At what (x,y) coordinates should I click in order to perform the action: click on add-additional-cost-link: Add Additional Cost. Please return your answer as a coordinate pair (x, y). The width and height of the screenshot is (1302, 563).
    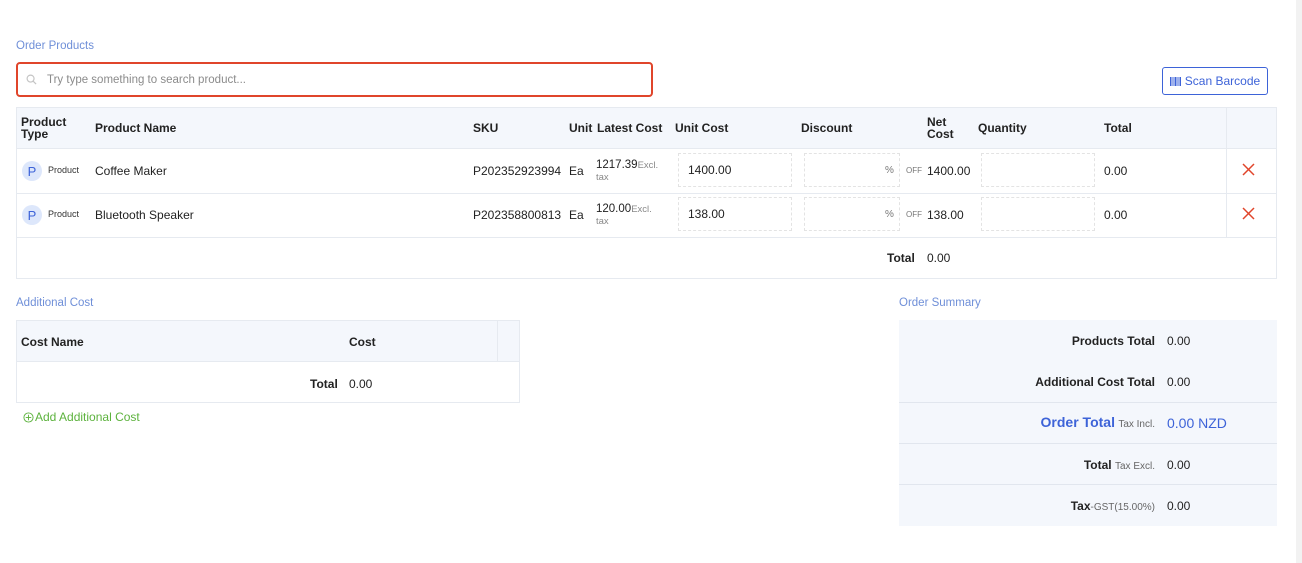
    Looking at the image, I should click on (81, 417).